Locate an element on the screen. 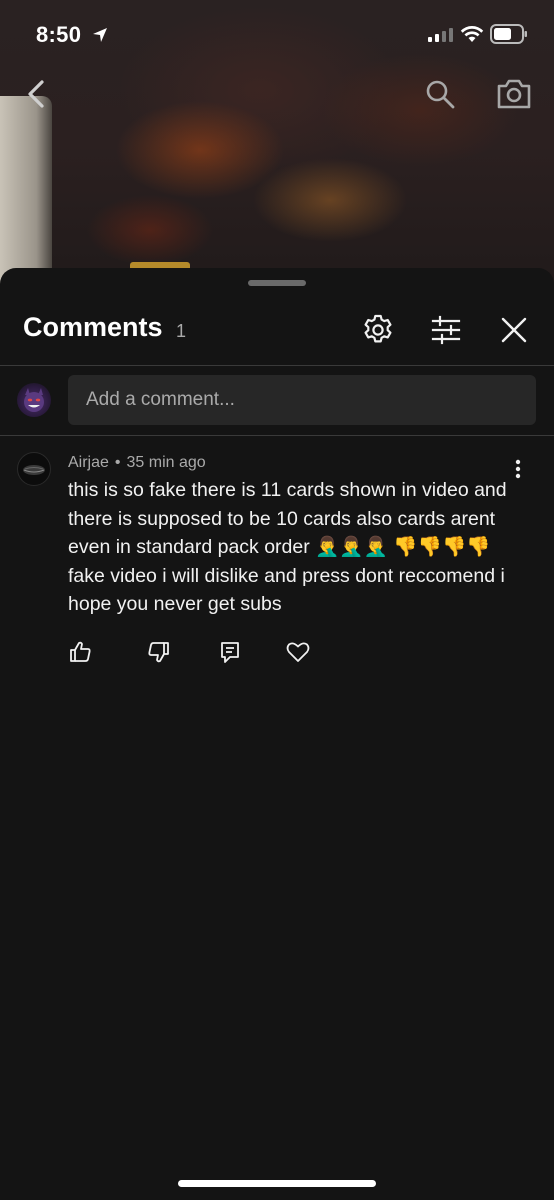  location-arrow-icon is located at coordinates (100, 35).